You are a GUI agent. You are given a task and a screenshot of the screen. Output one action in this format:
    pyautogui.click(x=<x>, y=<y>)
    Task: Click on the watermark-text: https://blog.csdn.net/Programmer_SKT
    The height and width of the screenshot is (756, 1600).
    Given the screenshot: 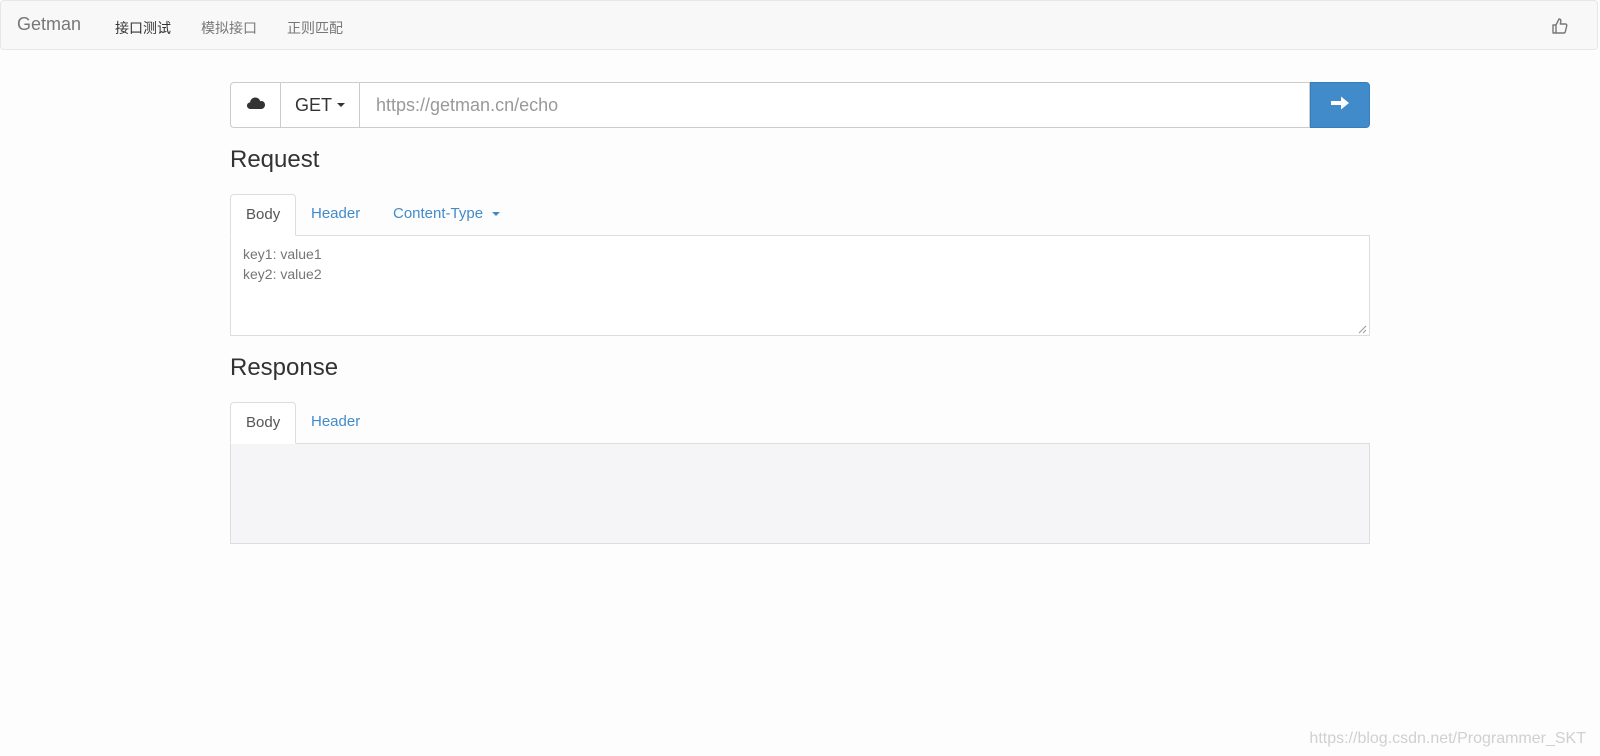 What is the action you would take?
    pyautogui.click(x=1447, y=738)
    